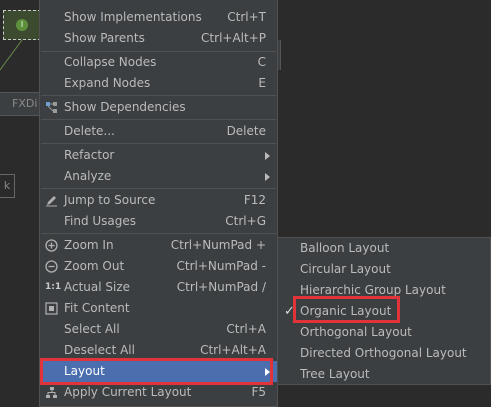  What do you see at coordinates (84, 371) in the screenshot?
I see `menu-item-label: Layout` at bounding box center [84, 371].